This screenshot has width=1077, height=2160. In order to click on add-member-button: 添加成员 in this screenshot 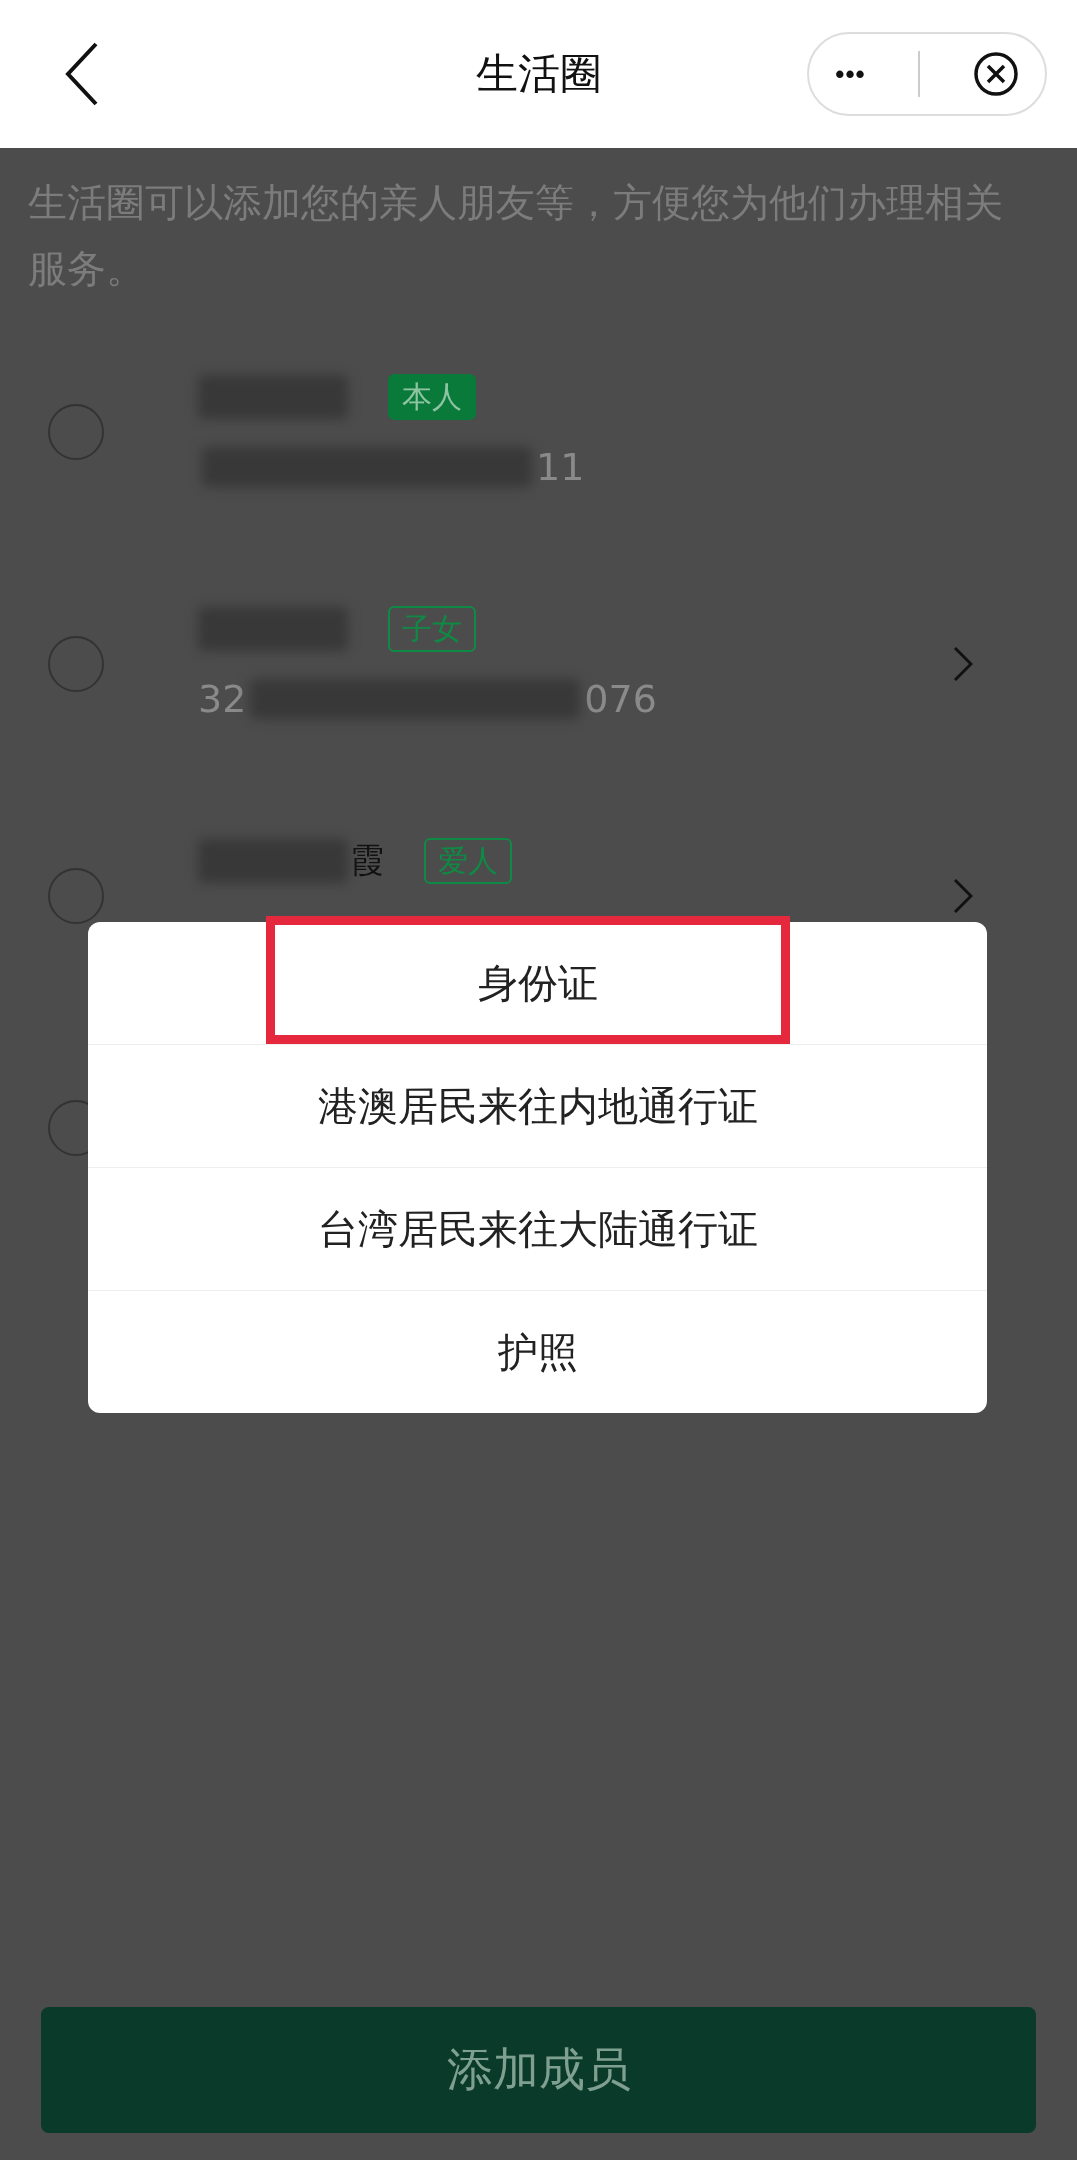, I will do `click(538, 2070)`.